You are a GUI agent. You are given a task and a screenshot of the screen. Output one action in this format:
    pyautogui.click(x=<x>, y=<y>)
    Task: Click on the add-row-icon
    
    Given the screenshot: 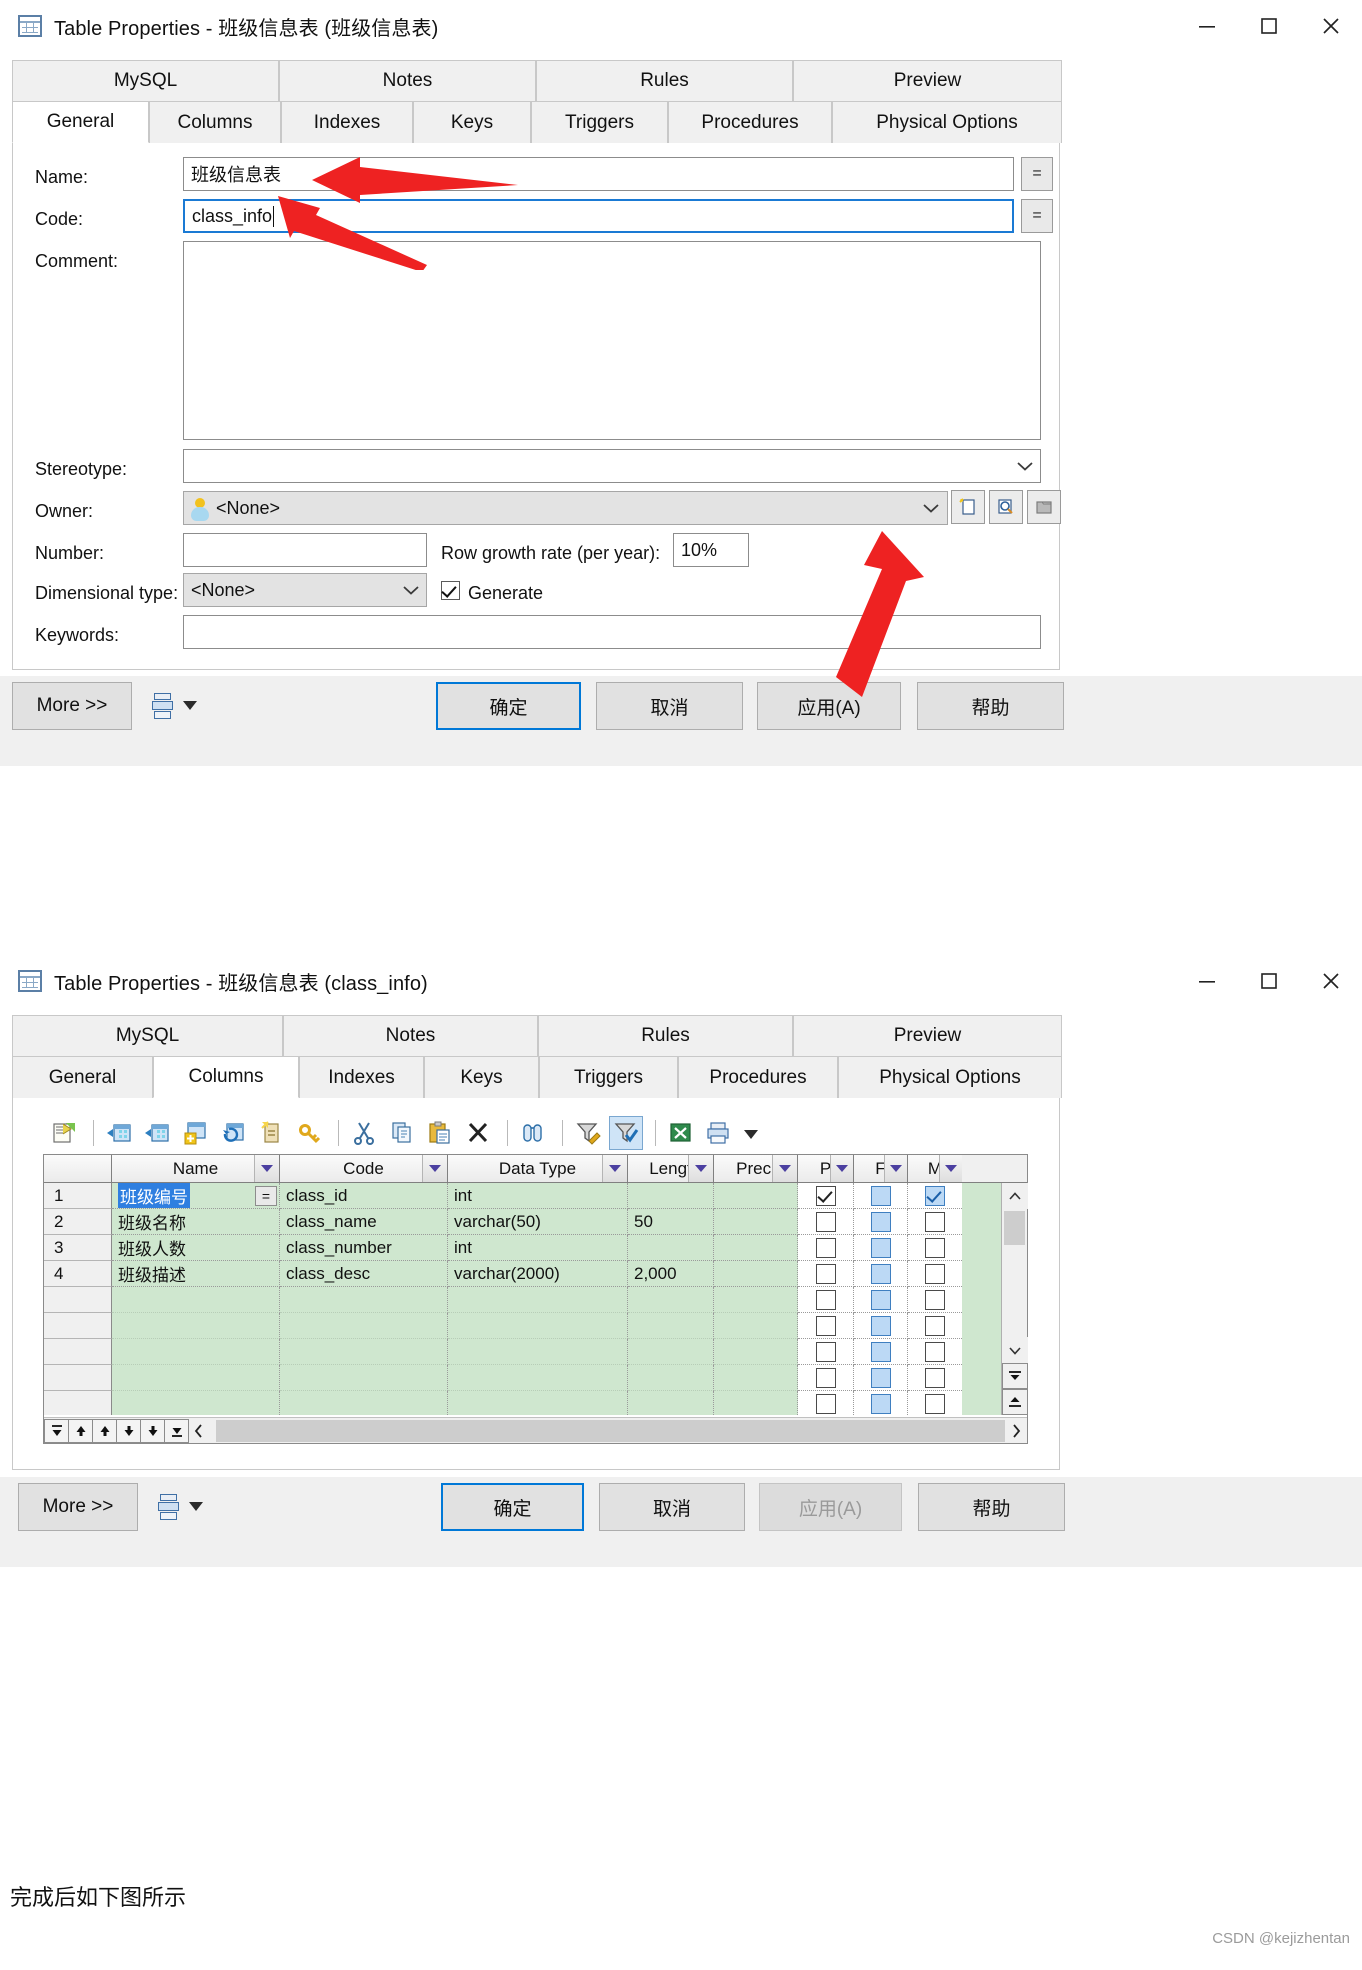 What is the action you would take?
    pyautogui.click(x=119, y=1133)
    